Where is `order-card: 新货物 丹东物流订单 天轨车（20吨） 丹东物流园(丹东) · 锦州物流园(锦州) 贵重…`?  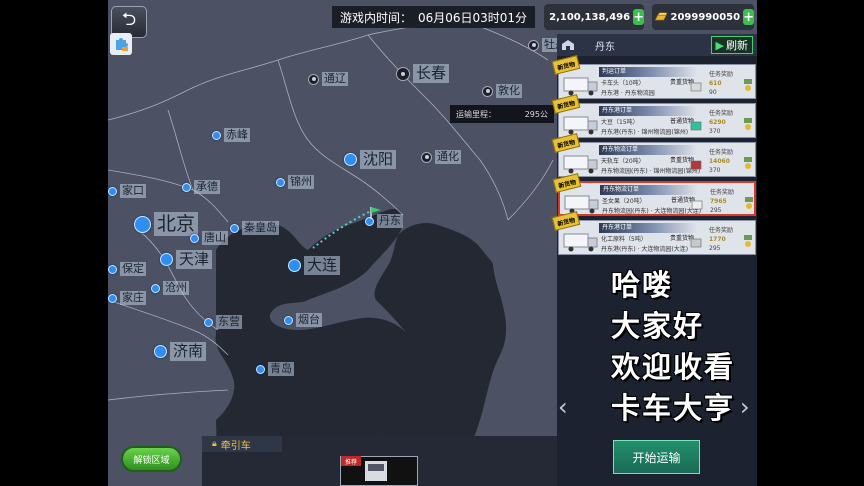 order-card: 新货物 丹东物流订单 天轨车（20吨） 丹东物流园(丹东) · 锦州物流园(锦州) 贵重… is located at coordinates (653, 155).